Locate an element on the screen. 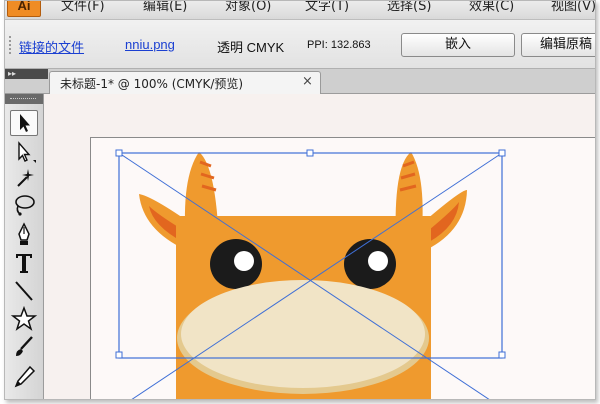 This screenshot has height=404, width=600. pen-tool-icon is located at coordinates (24, 235).